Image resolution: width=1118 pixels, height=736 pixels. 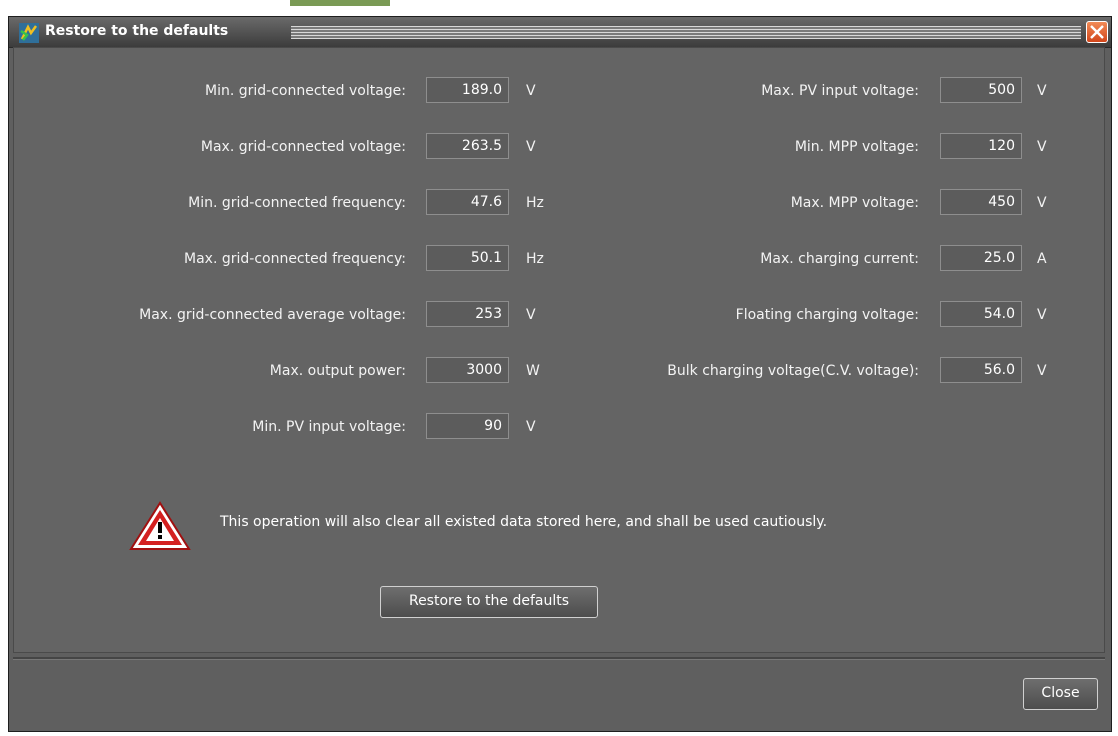 What do you see at coordinates (160, 525) in the screenshot?
I see `warning-icon` at bounding box center [160, 525].